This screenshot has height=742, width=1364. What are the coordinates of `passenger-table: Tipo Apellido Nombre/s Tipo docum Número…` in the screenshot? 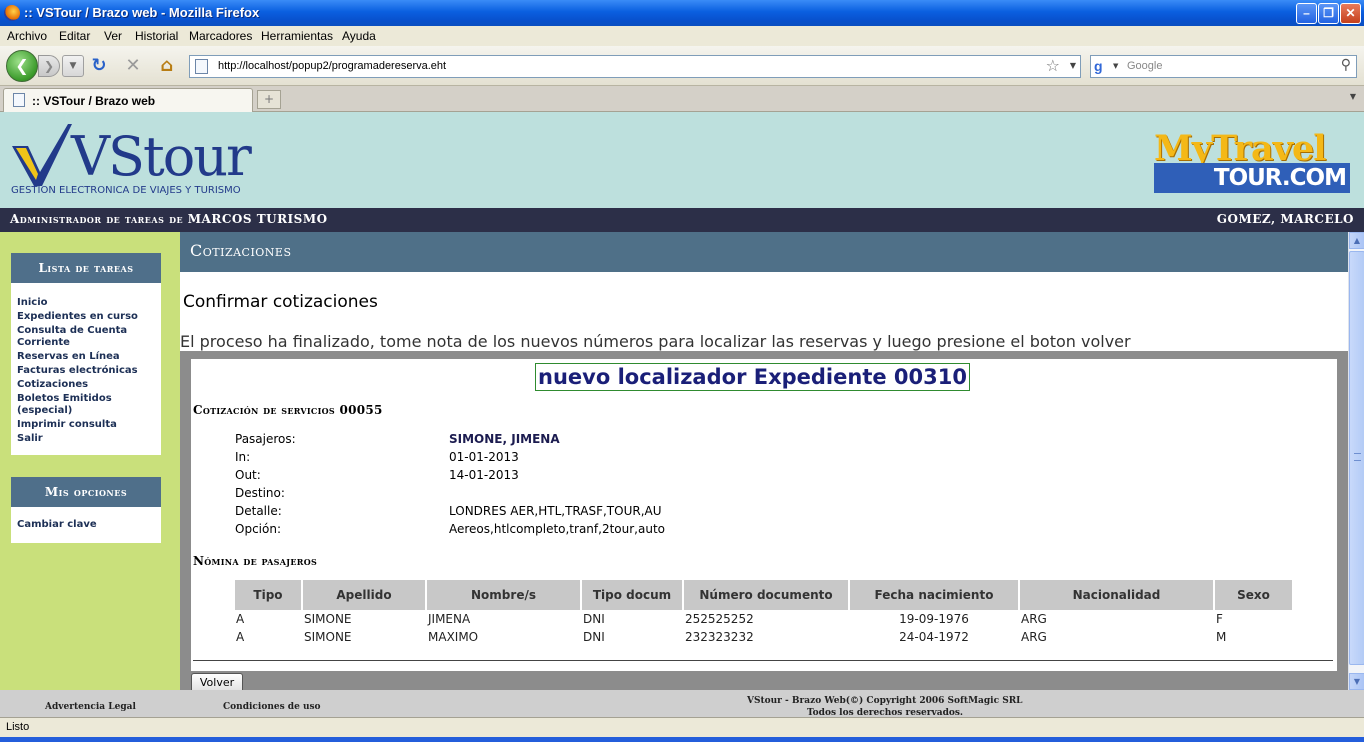 It's located at (763, 613).